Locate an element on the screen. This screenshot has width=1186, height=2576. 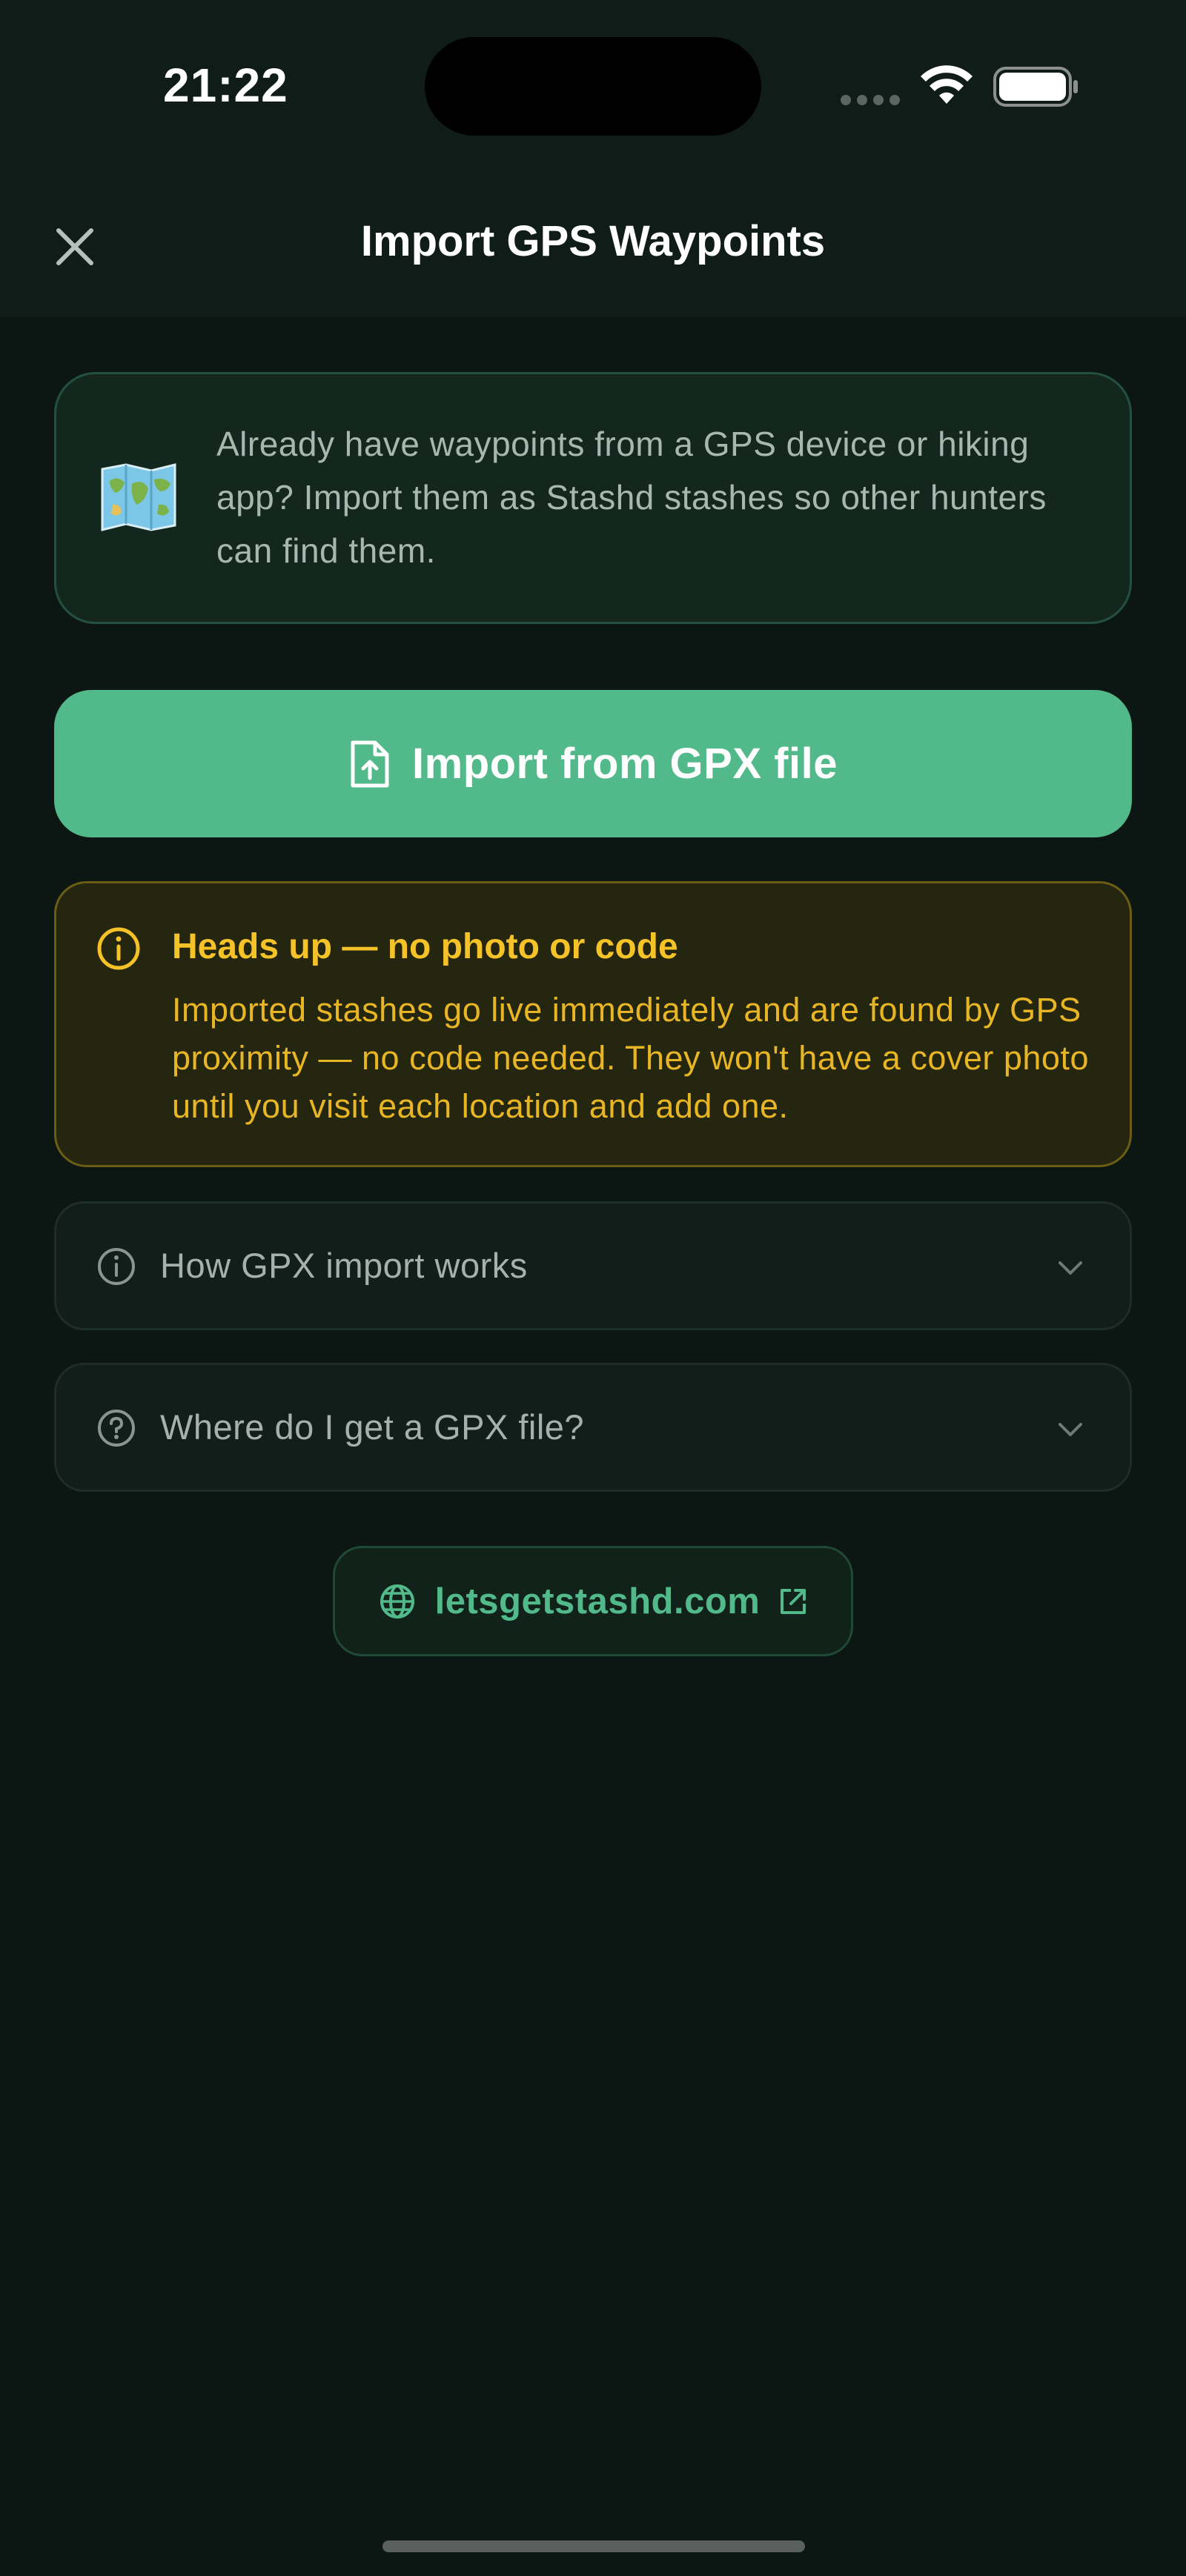
accordion-how-gpx-import-works: How GPX import works is located at coordinates (593, 1265).